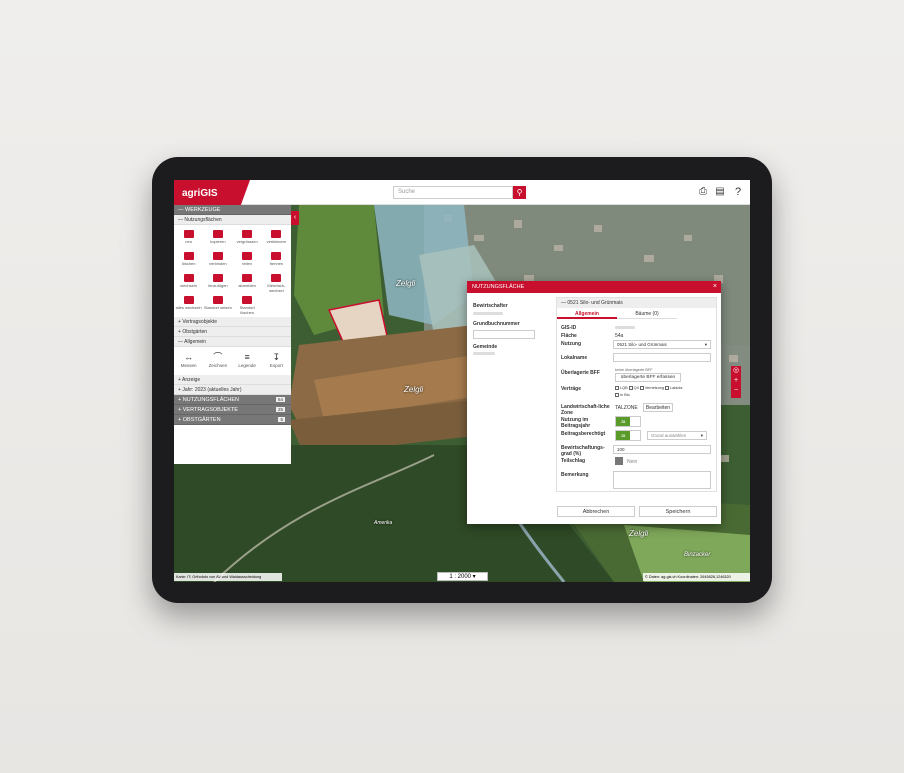 Image resolution: width=904 pixels, height=773 pixels. What do you see at coordinates (247, 234) in the screenshot?
I see `enlarge-area-icon` at bounding box center [247, 234].